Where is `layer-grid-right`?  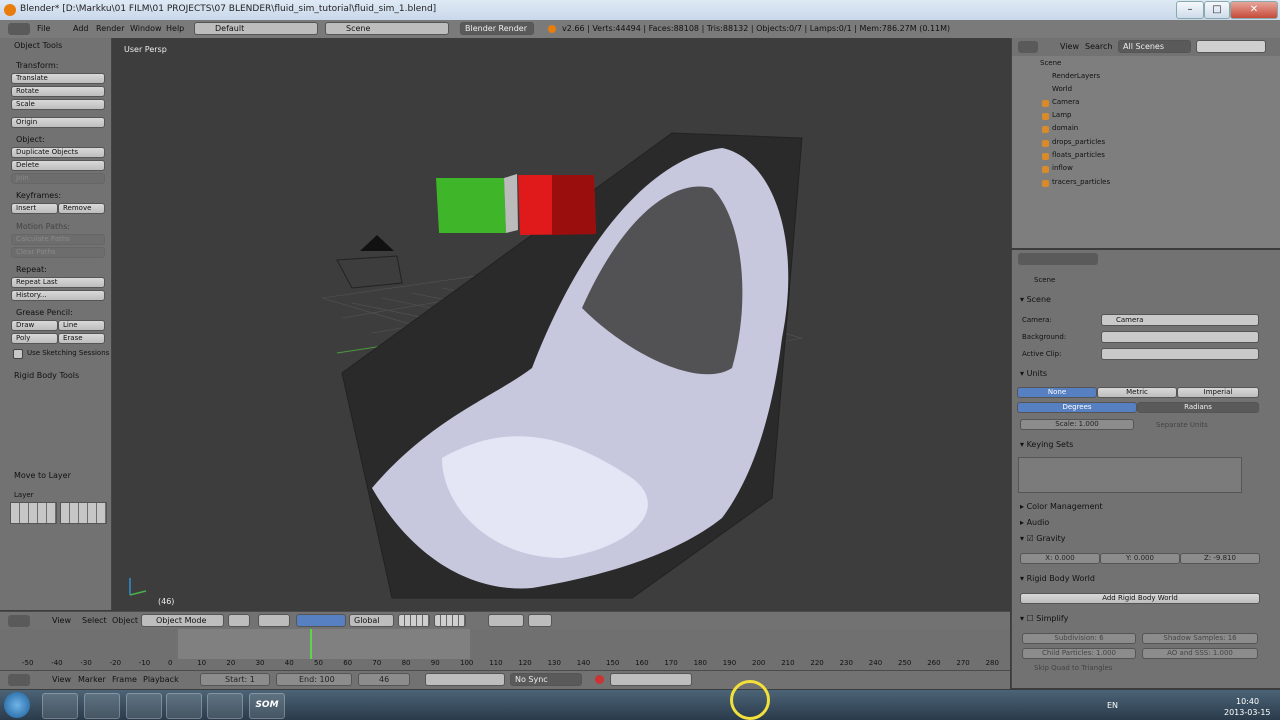
layer-grid-right is located at coordinates (83, 513).